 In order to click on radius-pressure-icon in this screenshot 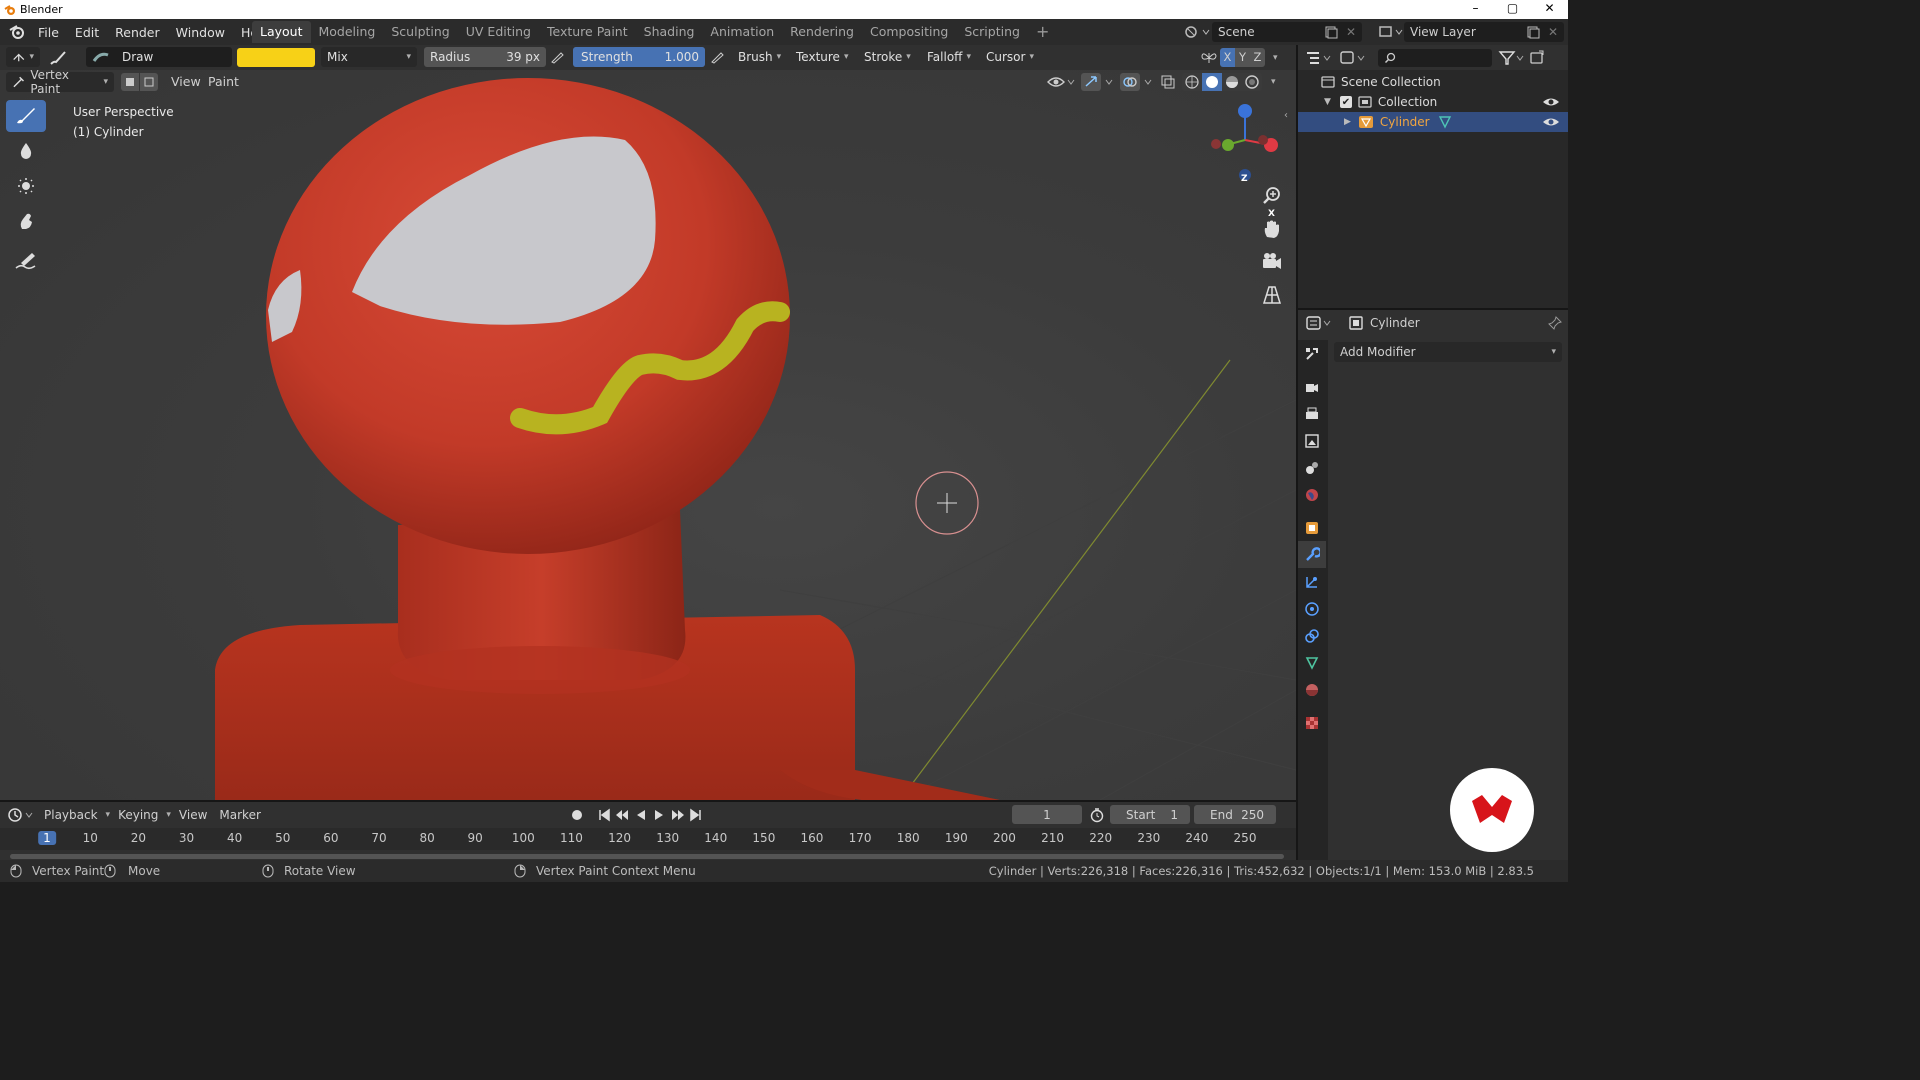, I will do `click(557, 57)`.